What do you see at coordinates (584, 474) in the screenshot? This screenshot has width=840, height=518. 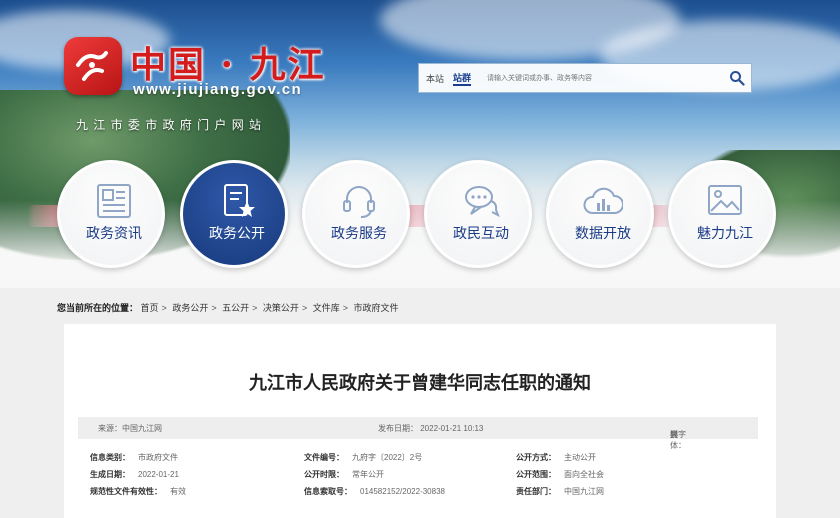 I see `info-value: 面向全社会` at bounding box center [584, 474].